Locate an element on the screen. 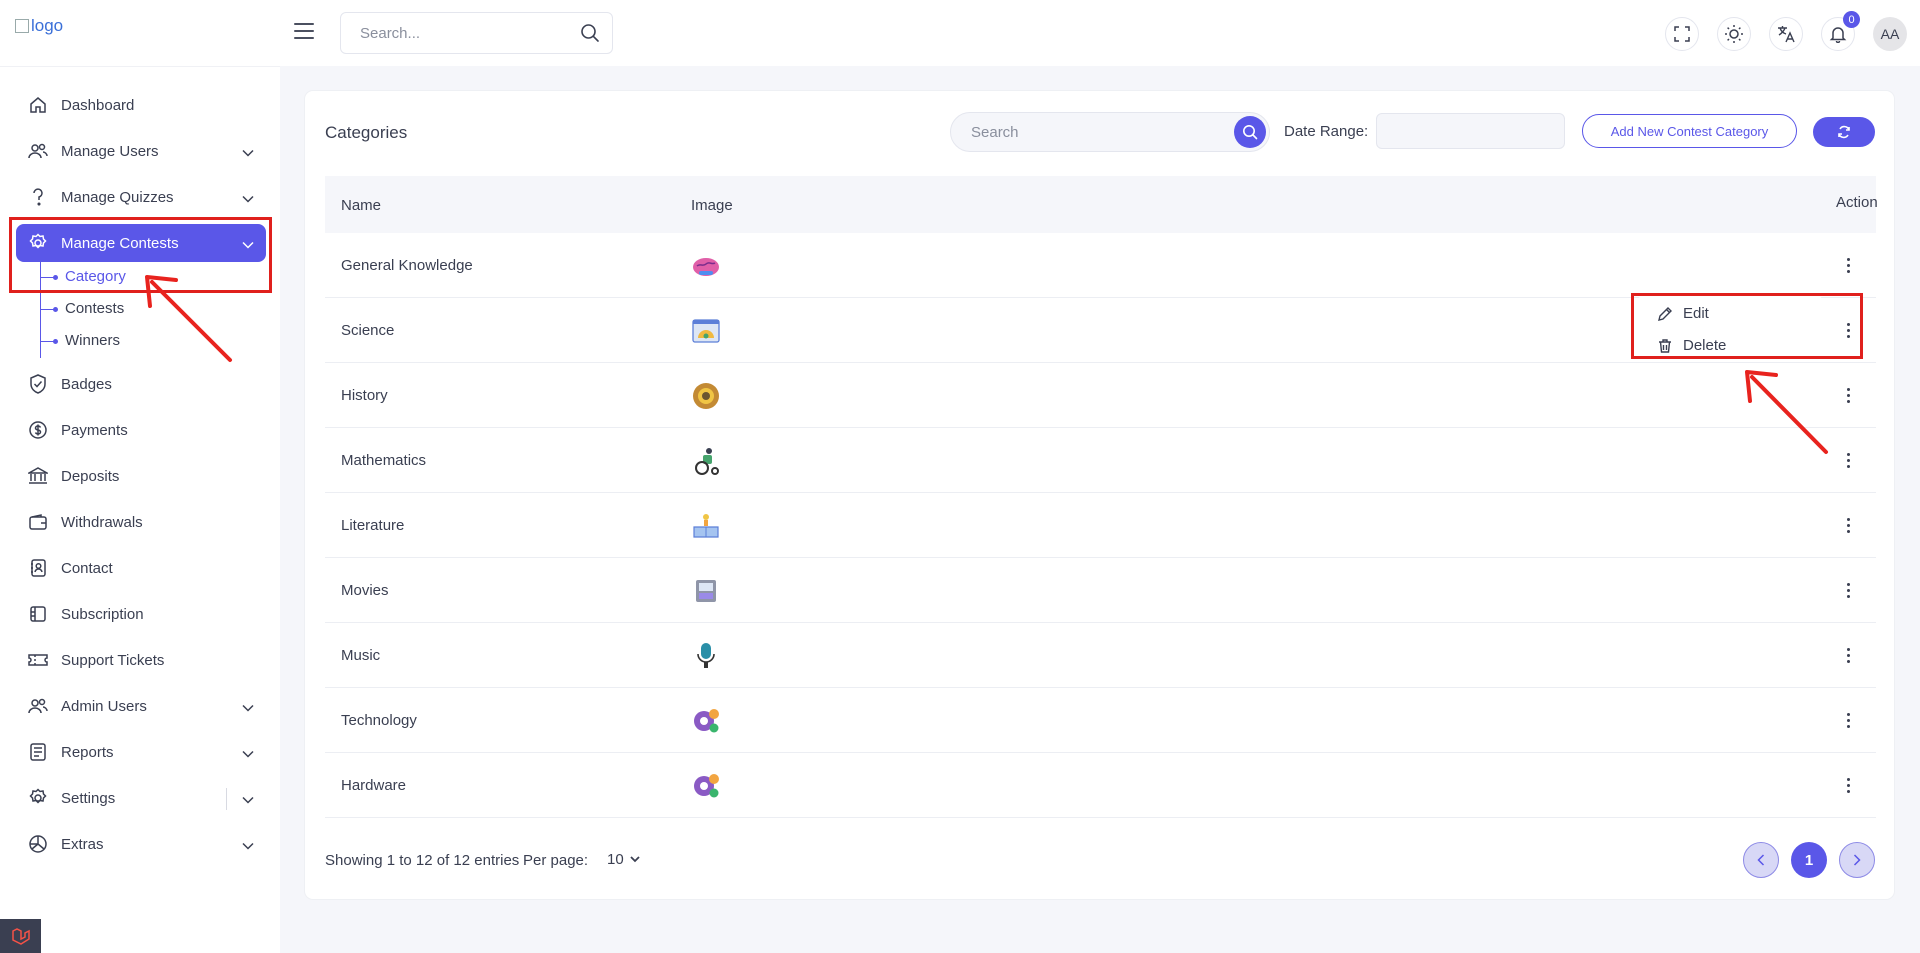  reports-icon is located at coordinates (38, 752).